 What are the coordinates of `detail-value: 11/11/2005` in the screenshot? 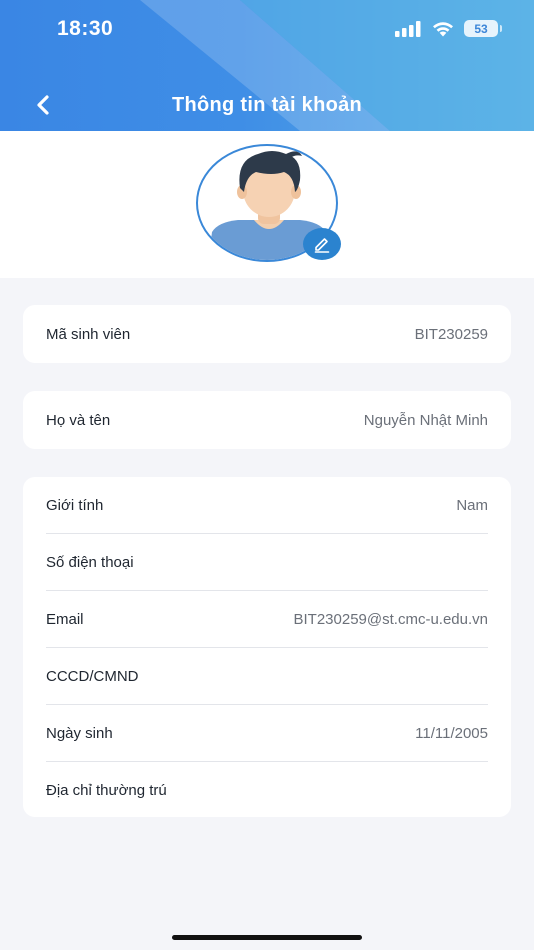 It's located at (451, 733).